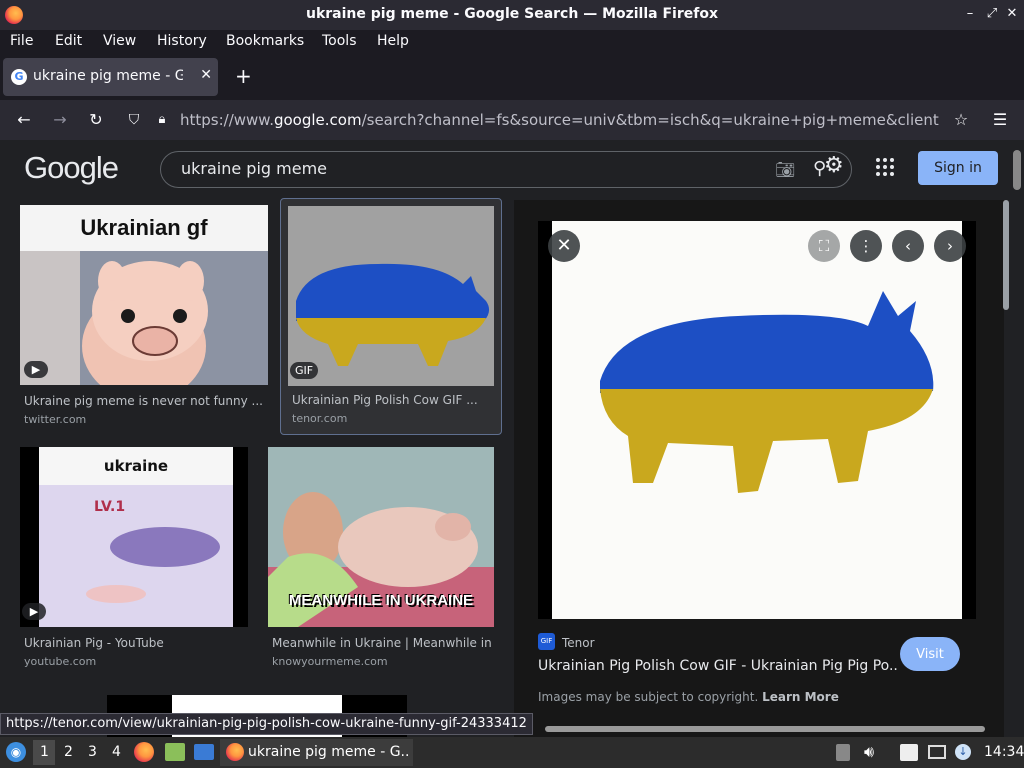 The height and width of the screenshot is (768, 1024). What do you see at coordinates (339, 41) in the screenshot?
I see `menu-tools: Tools` at bounding box center [339, 41].